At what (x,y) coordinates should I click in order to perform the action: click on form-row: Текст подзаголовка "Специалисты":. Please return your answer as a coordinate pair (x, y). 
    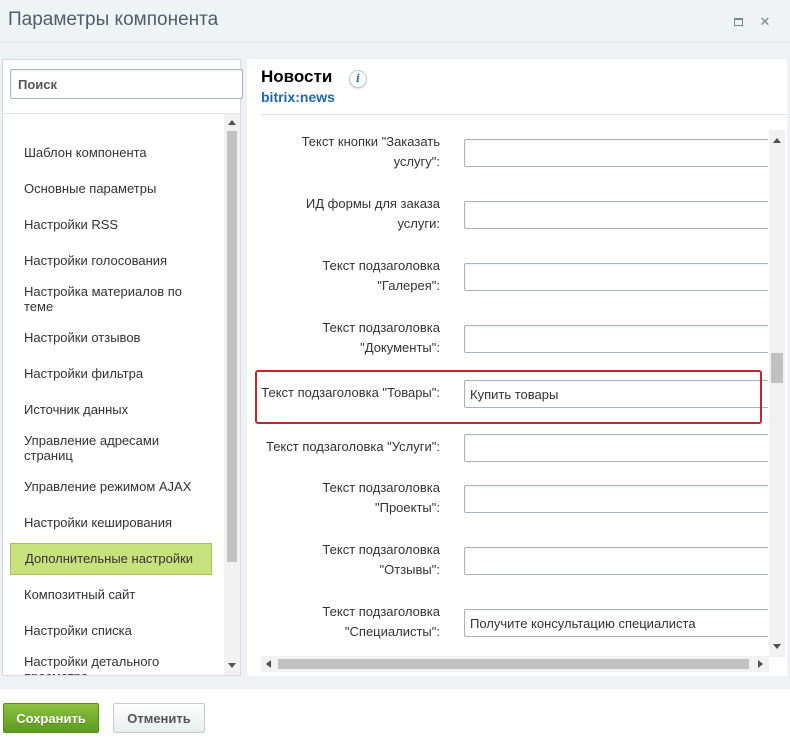
    Looking at the image, I should click on (514, 623).